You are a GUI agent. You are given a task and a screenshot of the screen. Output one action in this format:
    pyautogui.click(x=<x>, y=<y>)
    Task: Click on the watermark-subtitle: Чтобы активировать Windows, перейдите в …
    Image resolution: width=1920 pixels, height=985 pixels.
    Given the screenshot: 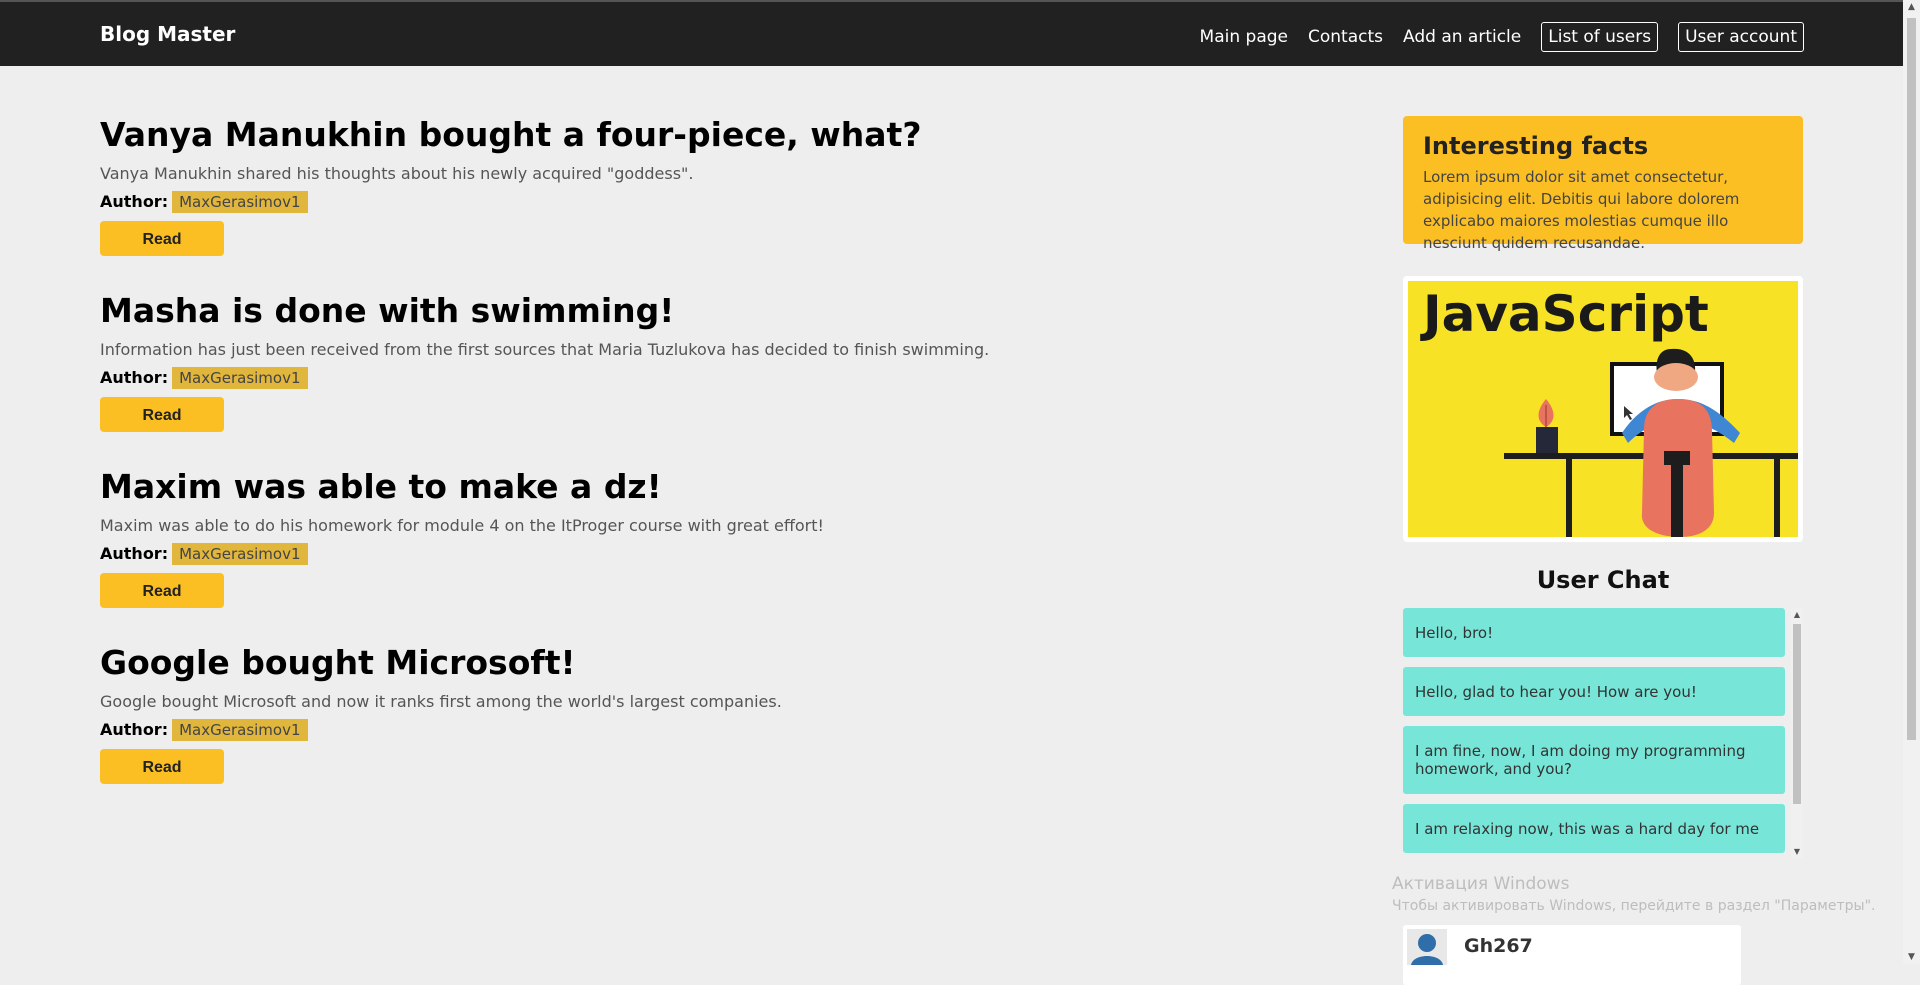 What is the action you would take?
    pyautogui.click(x=1634, y=906)
    